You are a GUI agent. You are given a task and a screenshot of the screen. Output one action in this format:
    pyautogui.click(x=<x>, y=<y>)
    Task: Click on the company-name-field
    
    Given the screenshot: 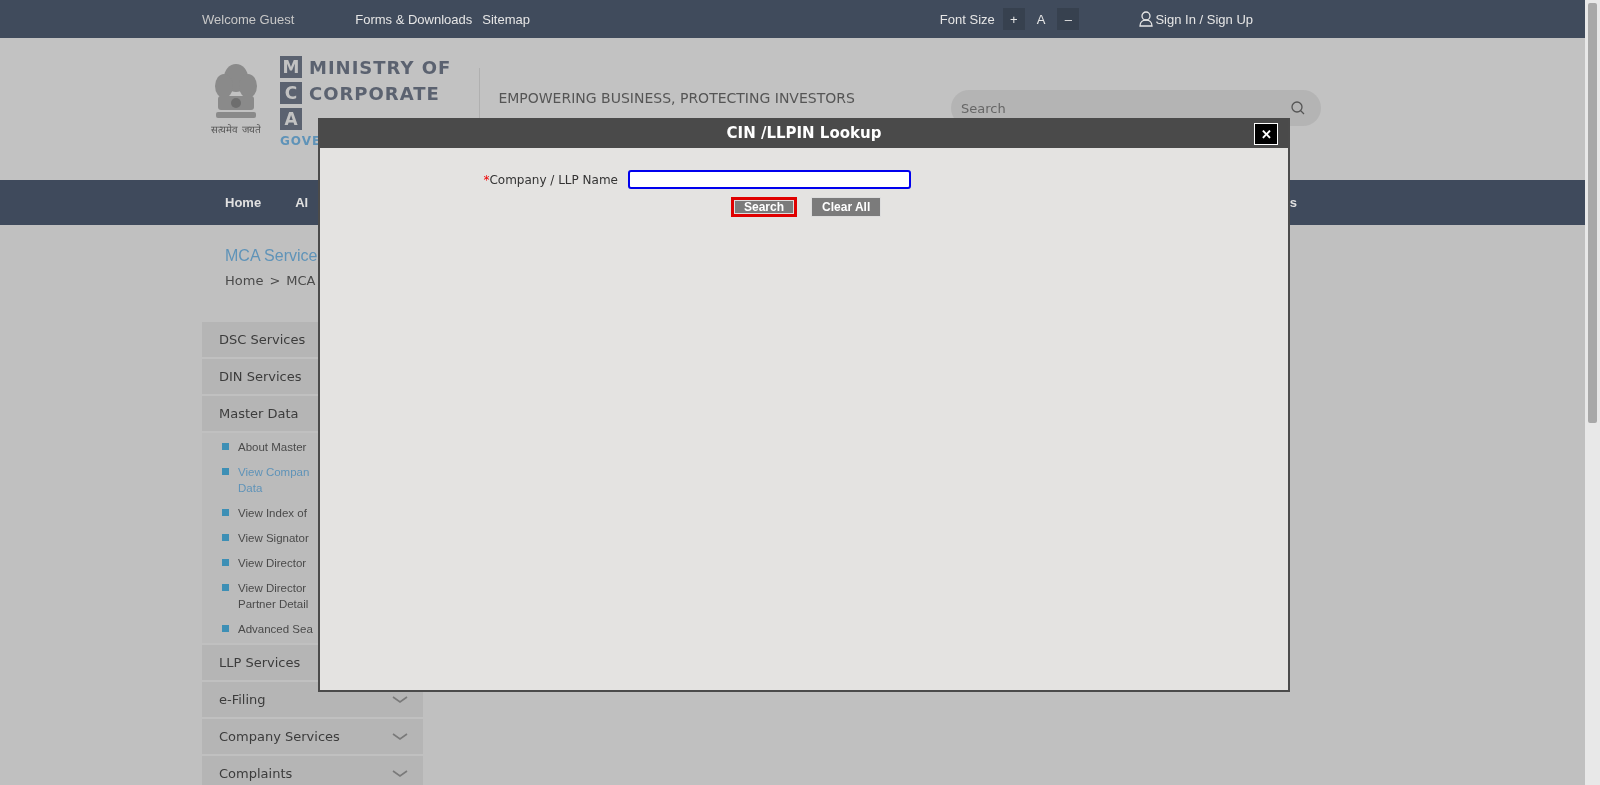 What is the action you would take?
    pyautogui.click(x=769, y=179)
    